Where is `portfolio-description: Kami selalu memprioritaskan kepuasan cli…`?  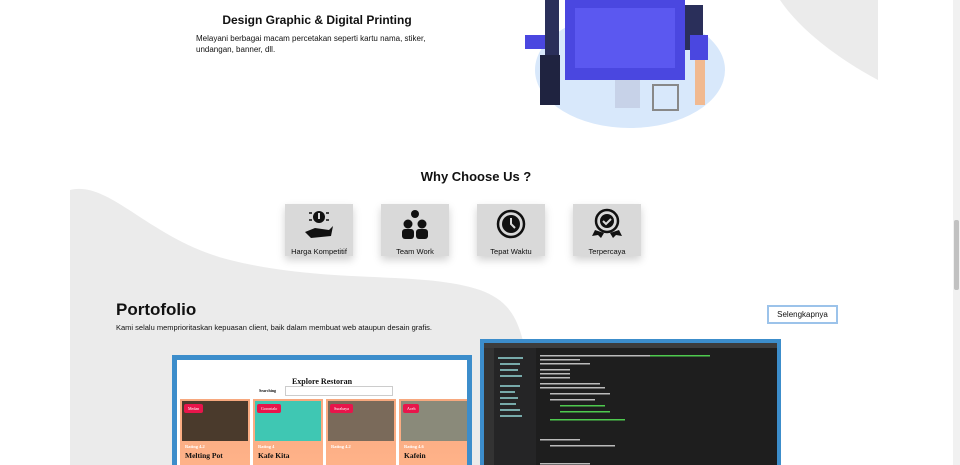
portfolio-description: Kami selalu memprioritaskan kepuasan cli… is located at coordinates (274, 327).